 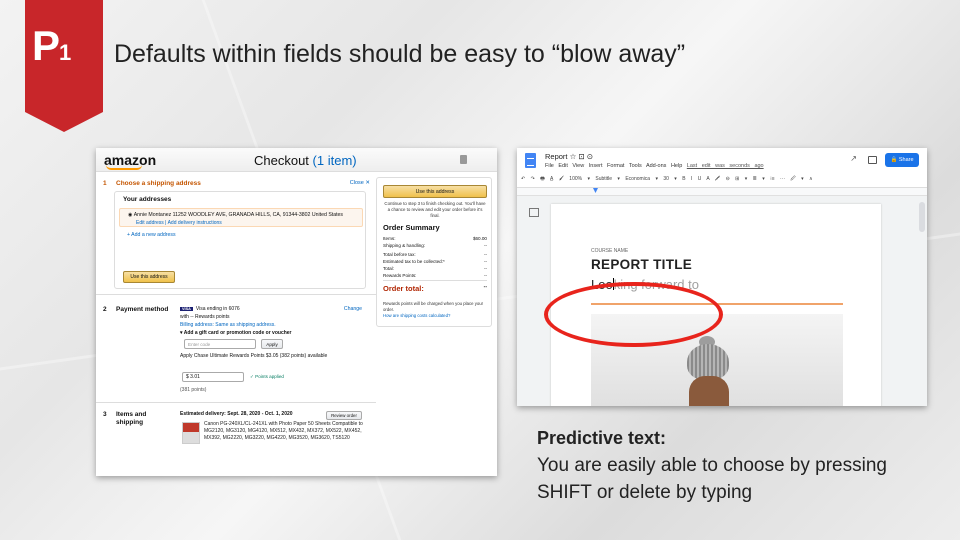 What do you see at coordinates (853, 158) in the screenshot?
I see `activity-icon: ↗` at bounding box center [853, 158].